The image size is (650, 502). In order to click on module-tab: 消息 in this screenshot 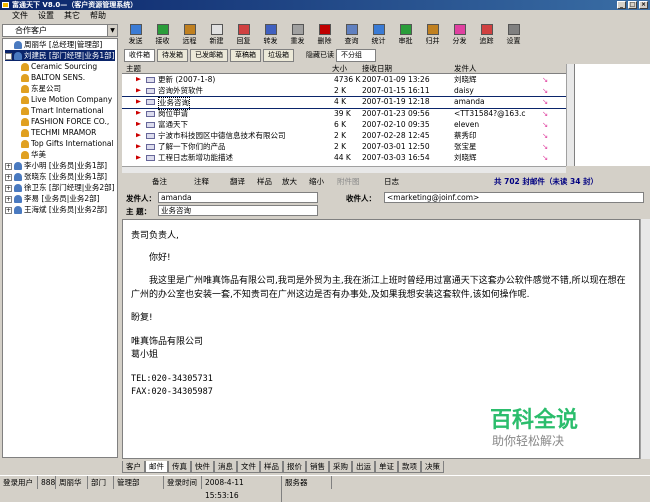, I will do `click(225, 467)`.